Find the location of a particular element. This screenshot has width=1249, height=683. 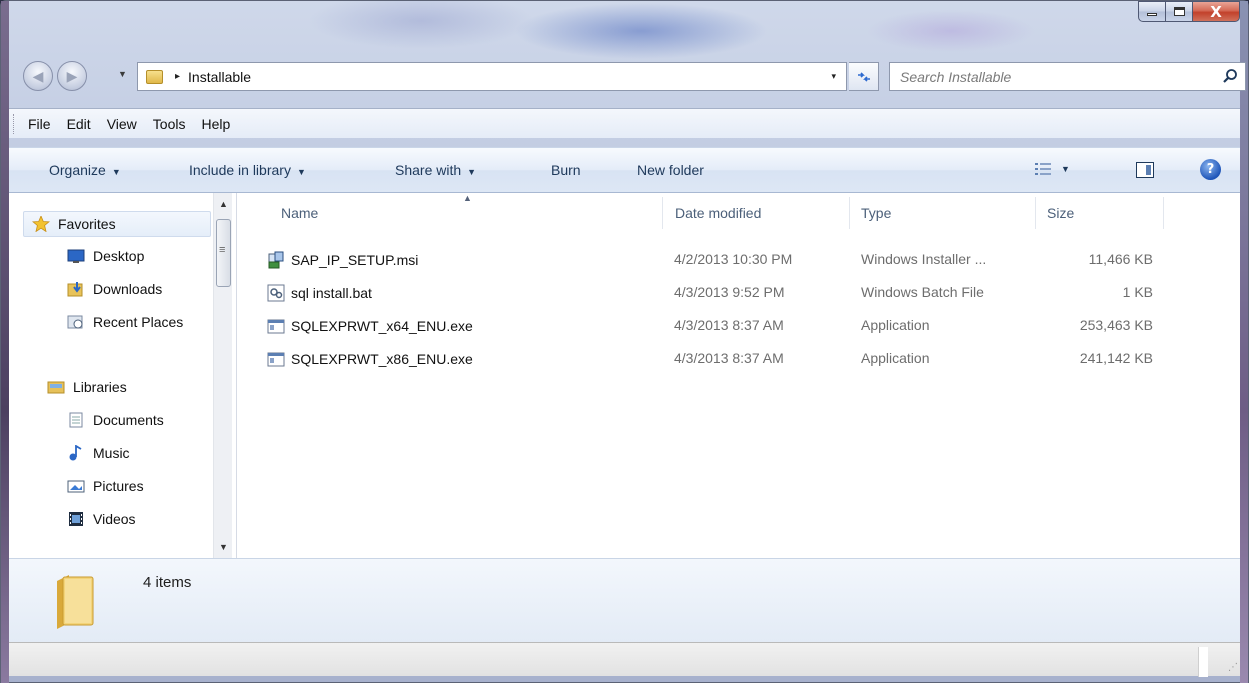

scroll-down-icon: ▼ is located at coordinates (223, 547).